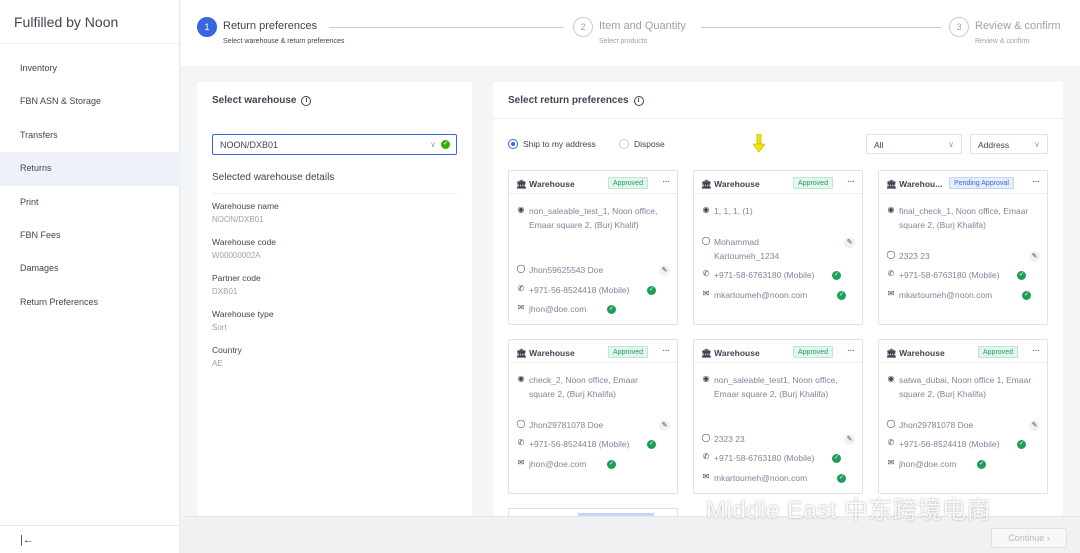 Image resolution: width=1080 pixels, height=553 pixels. Describe the element at coordinates (243, 314) in the screenshot. I see `field-label: Warehouse type` at that location.